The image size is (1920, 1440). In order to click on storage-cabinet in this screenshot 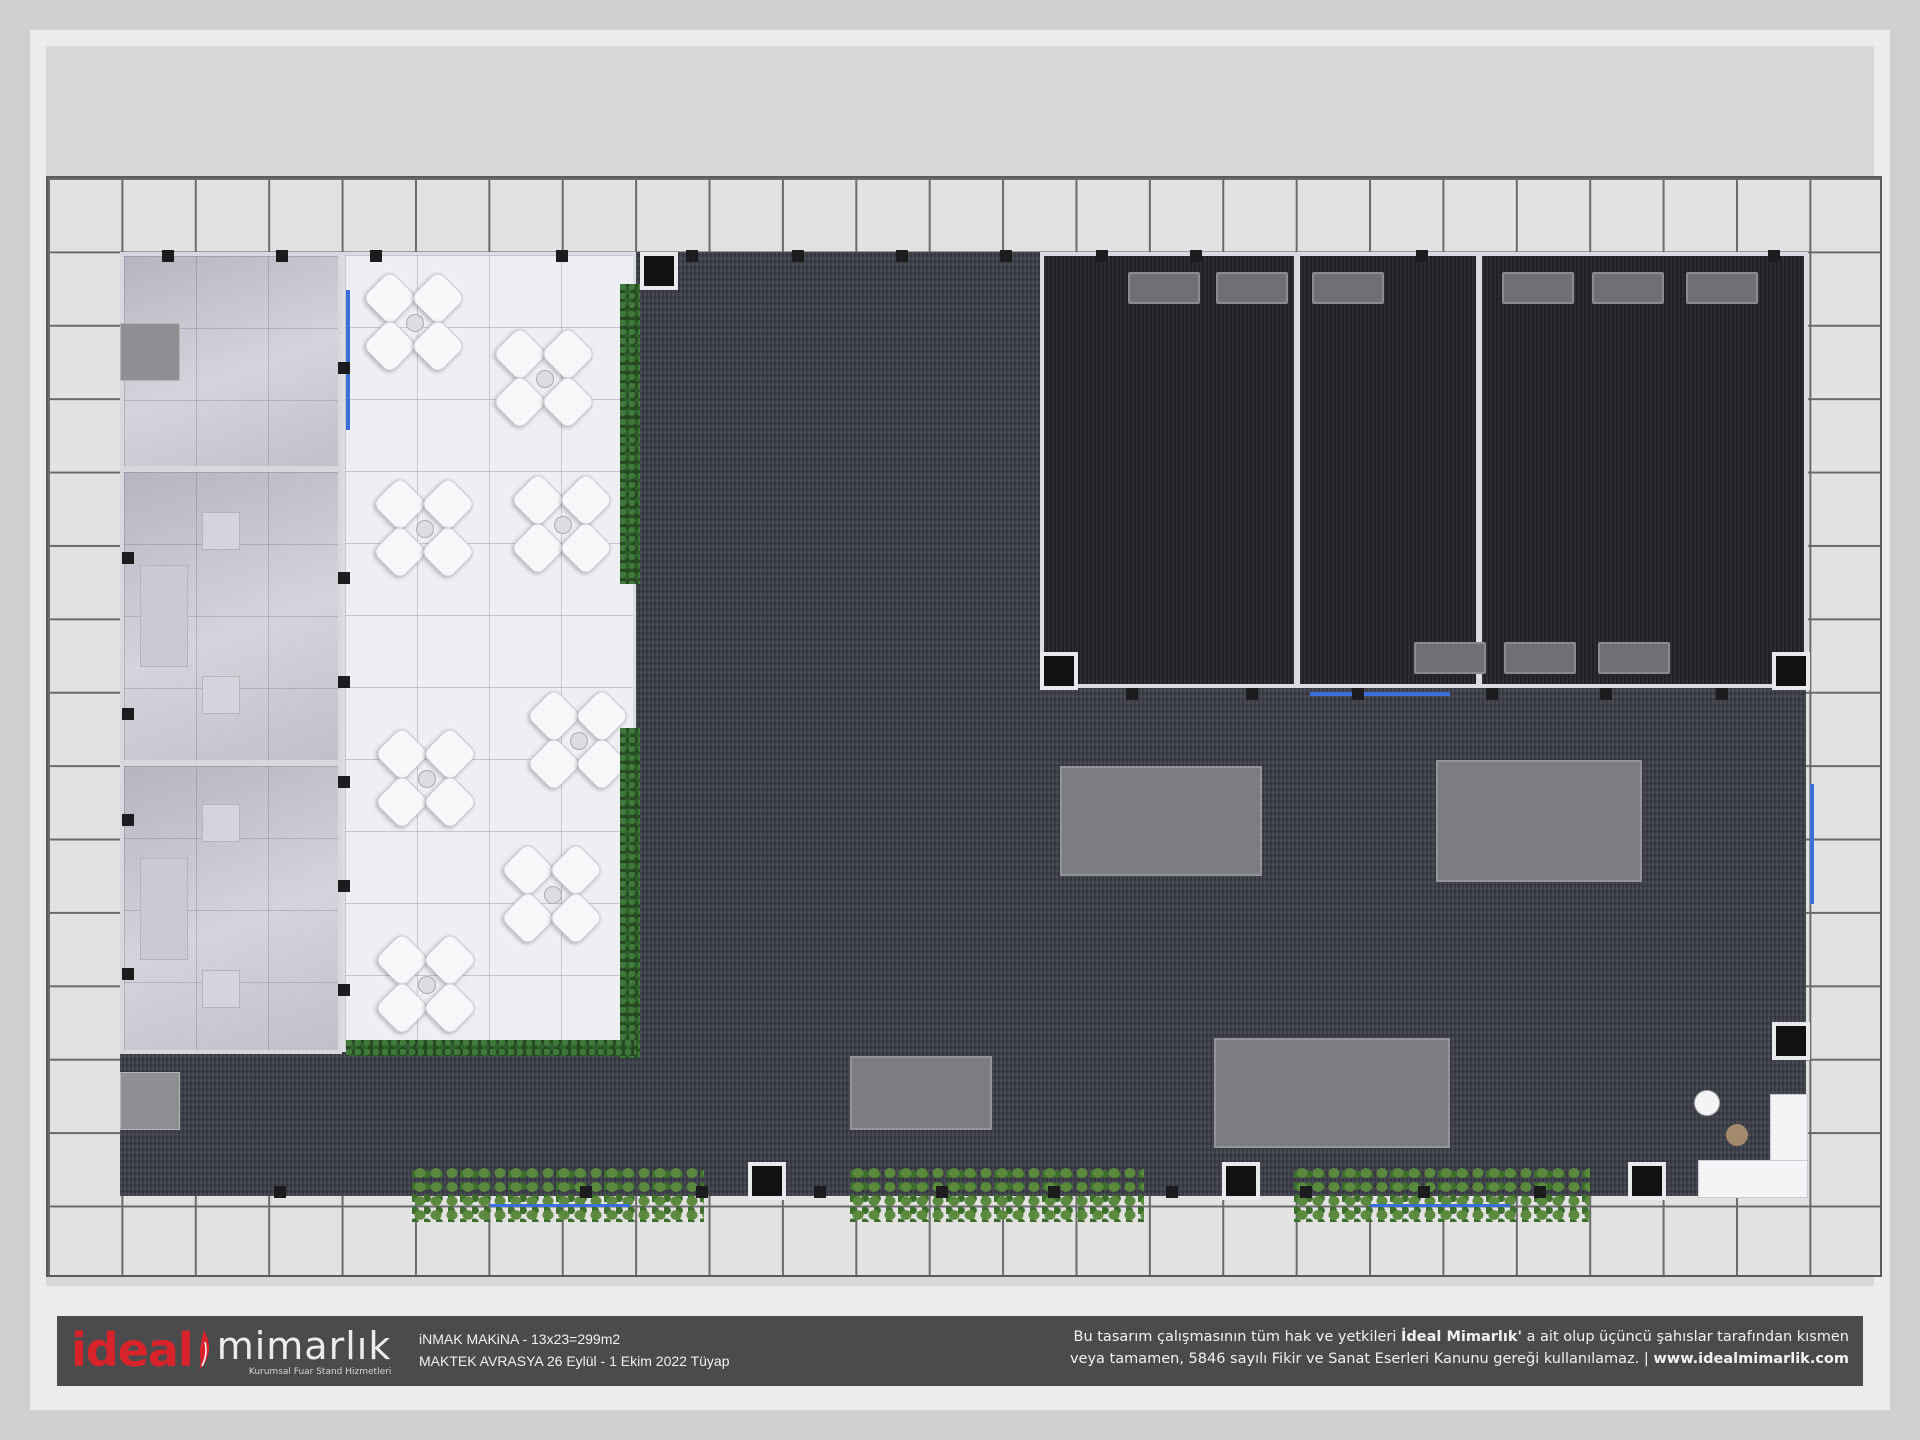, I will do `click(150, 352)`.